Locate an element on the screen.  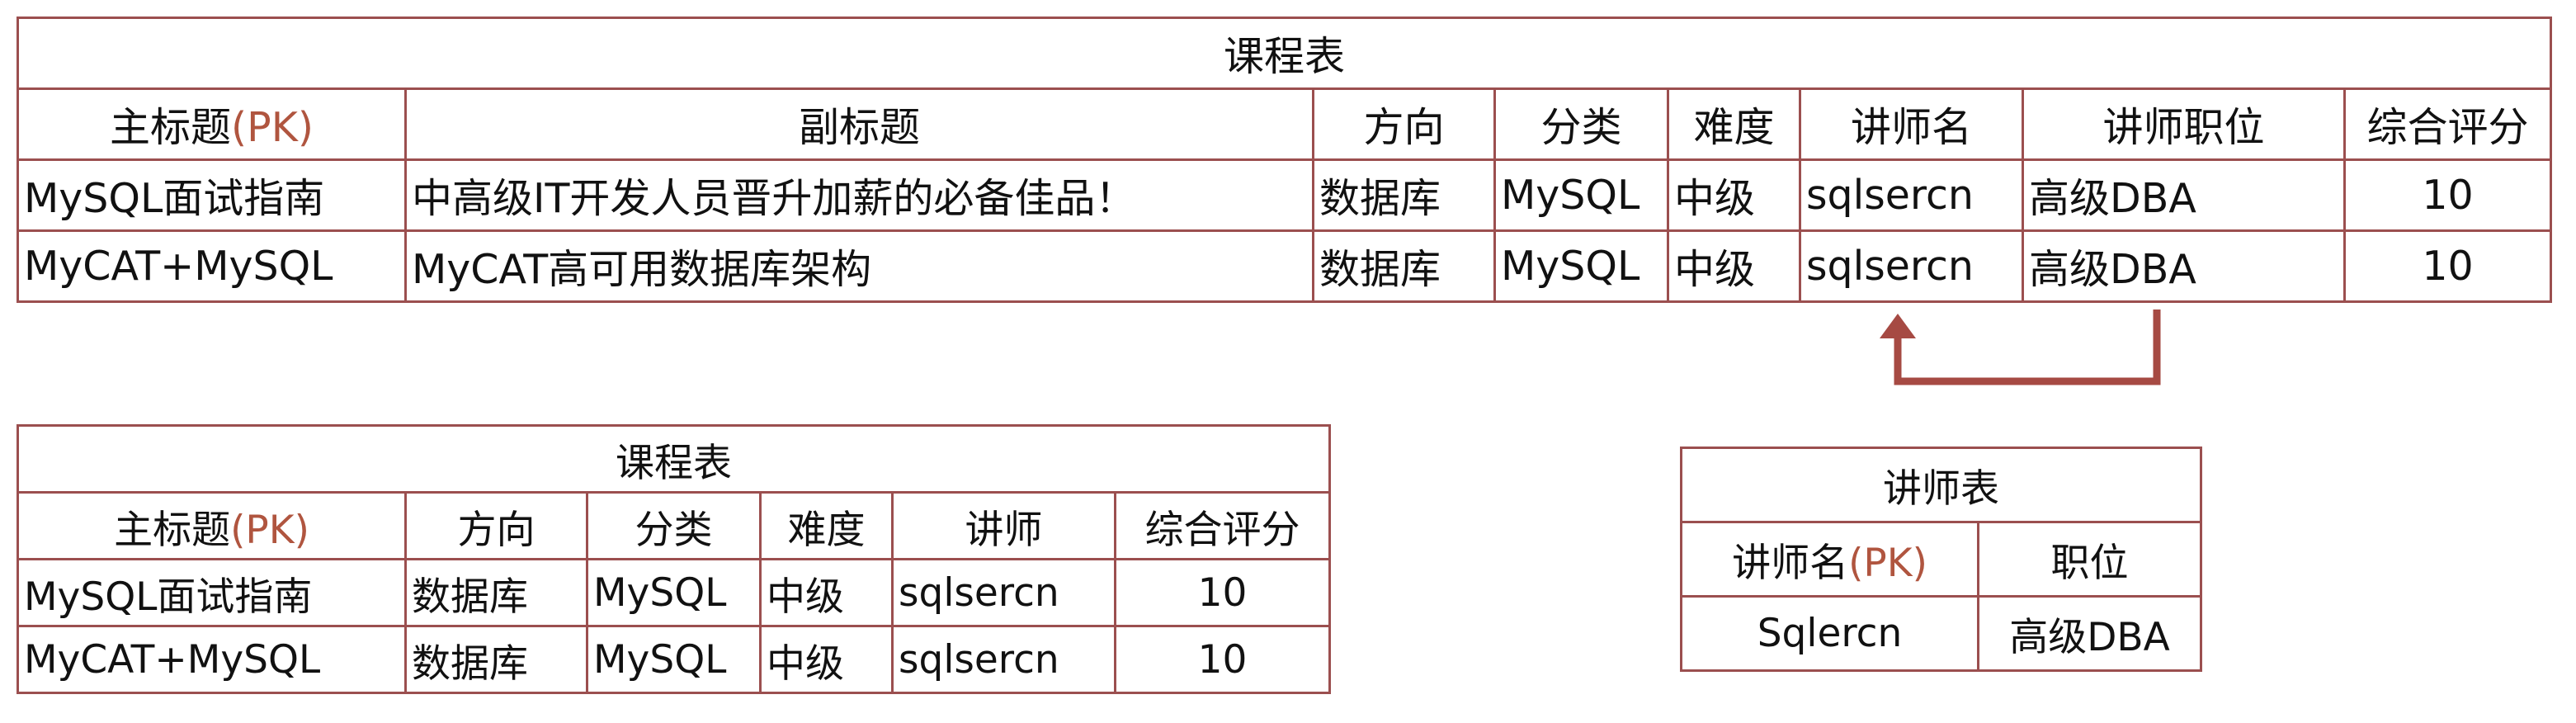
header-row: 主标题(PK) 方向 分类 难度 讲师 综合评分 is located at coordinates (674, 525).